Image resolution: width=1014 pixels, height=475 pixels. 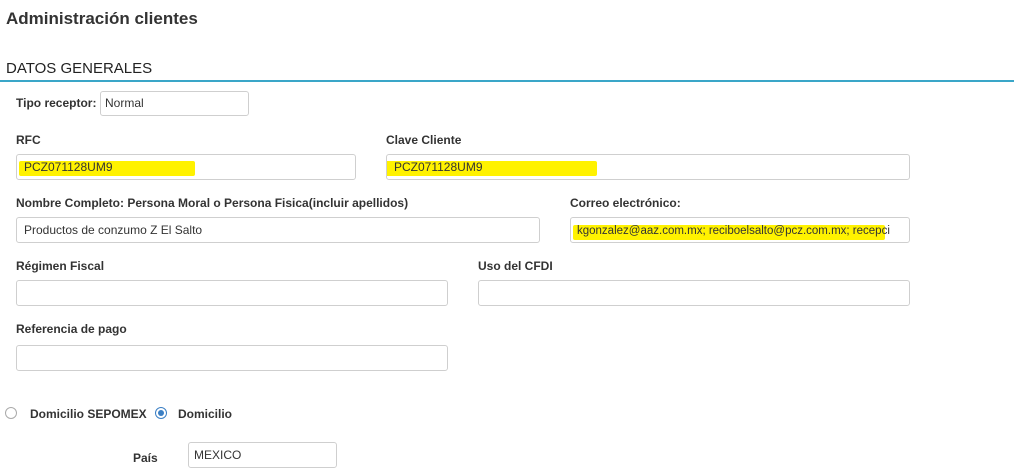 What do you see at coordinates (71, 329) in the screenshot?
I see `referencia-pago-label: Referencia de pago` at bounding box center [71, 329].